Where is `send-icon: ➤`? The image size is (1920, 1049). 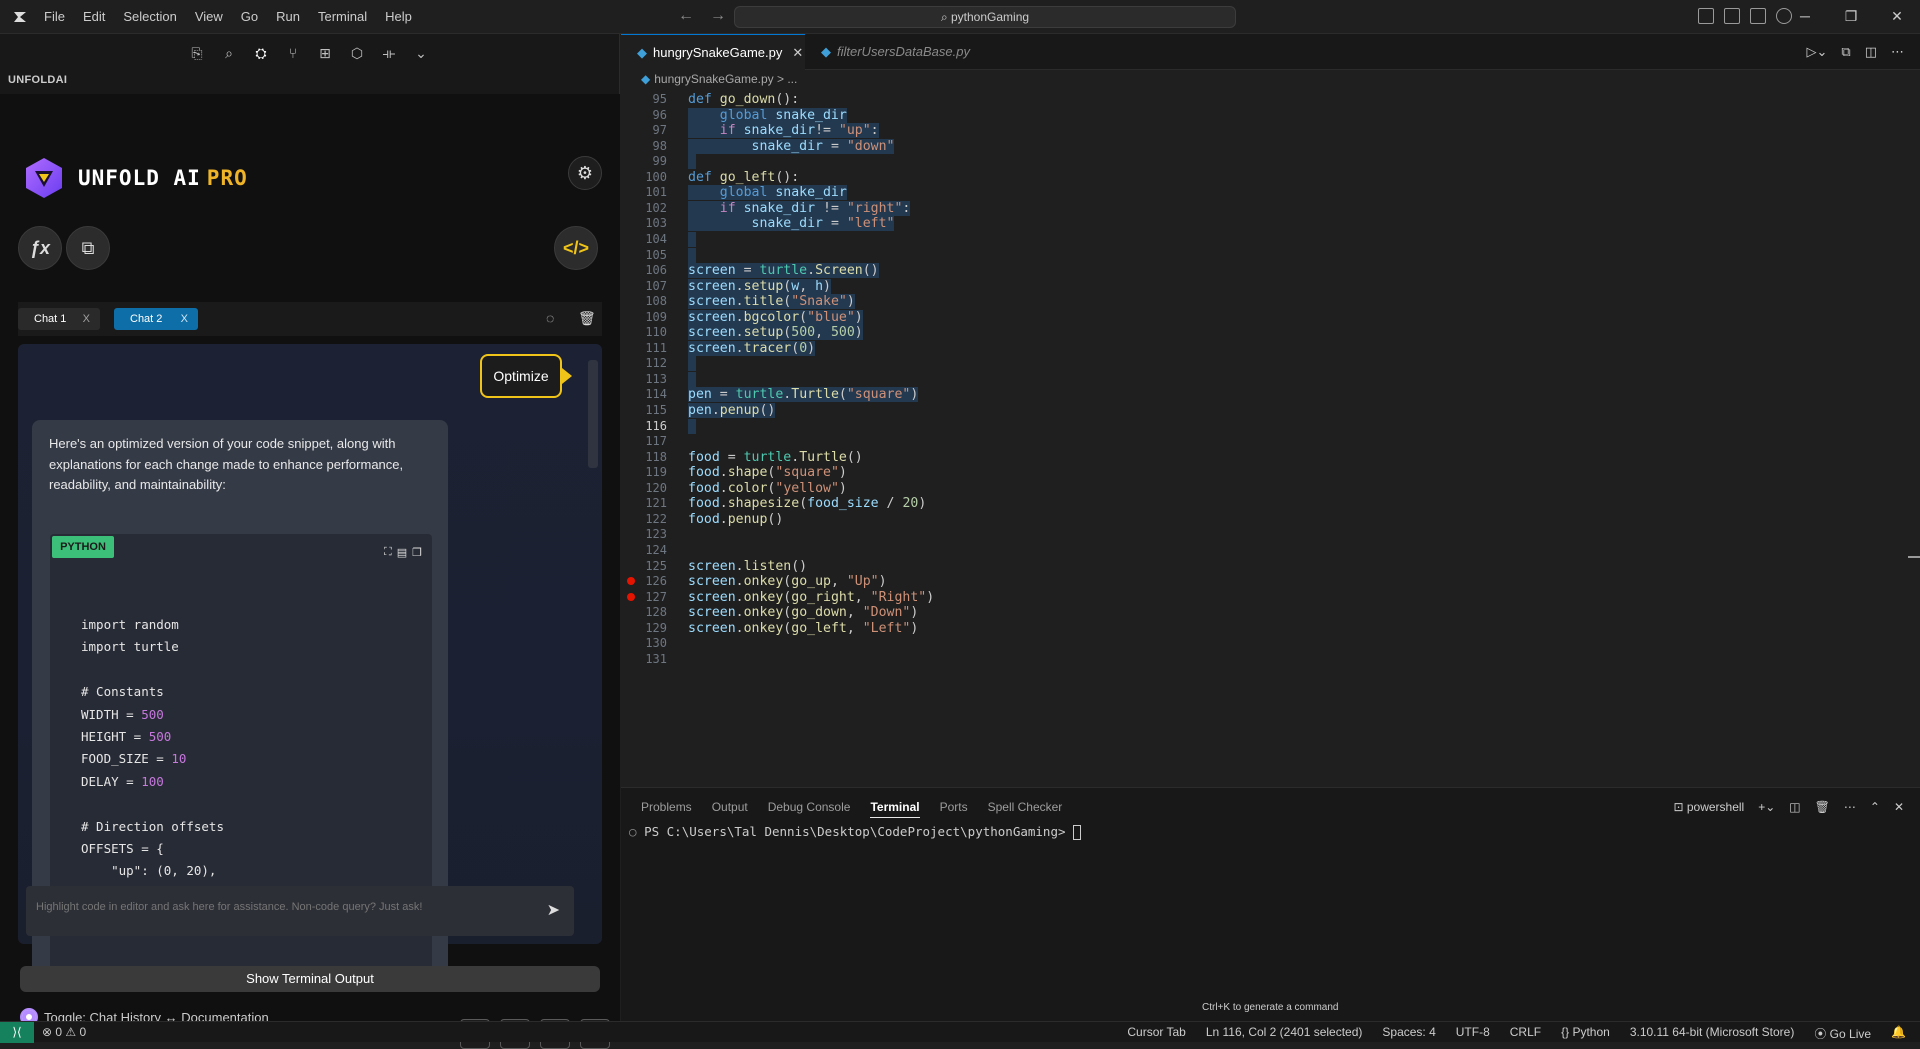
send-icon: ➤ is located at coordinates (553, 910).